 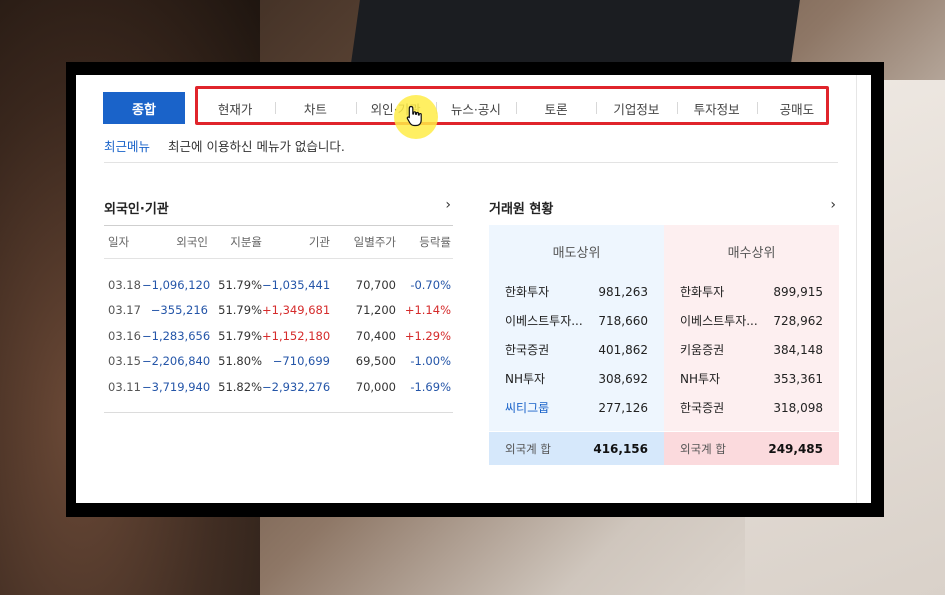 What do you see at coordinates (527, 407) in the screenshot?
I see `broker-name: 씨티그룹` at bounding box center [527, 407].